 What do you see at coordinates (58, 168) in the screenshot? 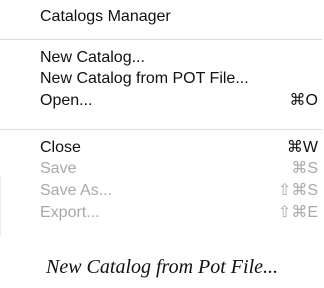
I see `menu-item-label: Save` at bounding box center [58, 168].